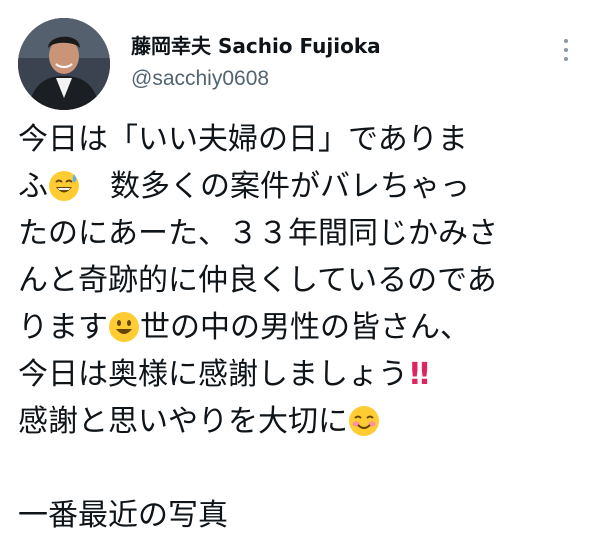  I want to click on tweet-text-segment: ります, so click(63, 327).